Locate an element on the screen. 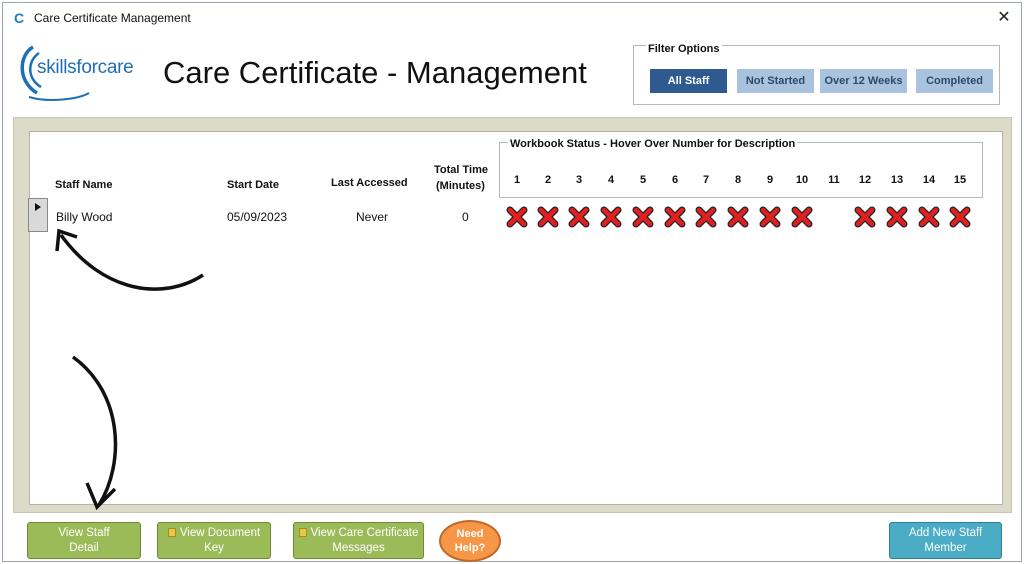 This screenshot has height=564, width=1024. workbook-number-9: 9 is located at coordinates (770, 180).